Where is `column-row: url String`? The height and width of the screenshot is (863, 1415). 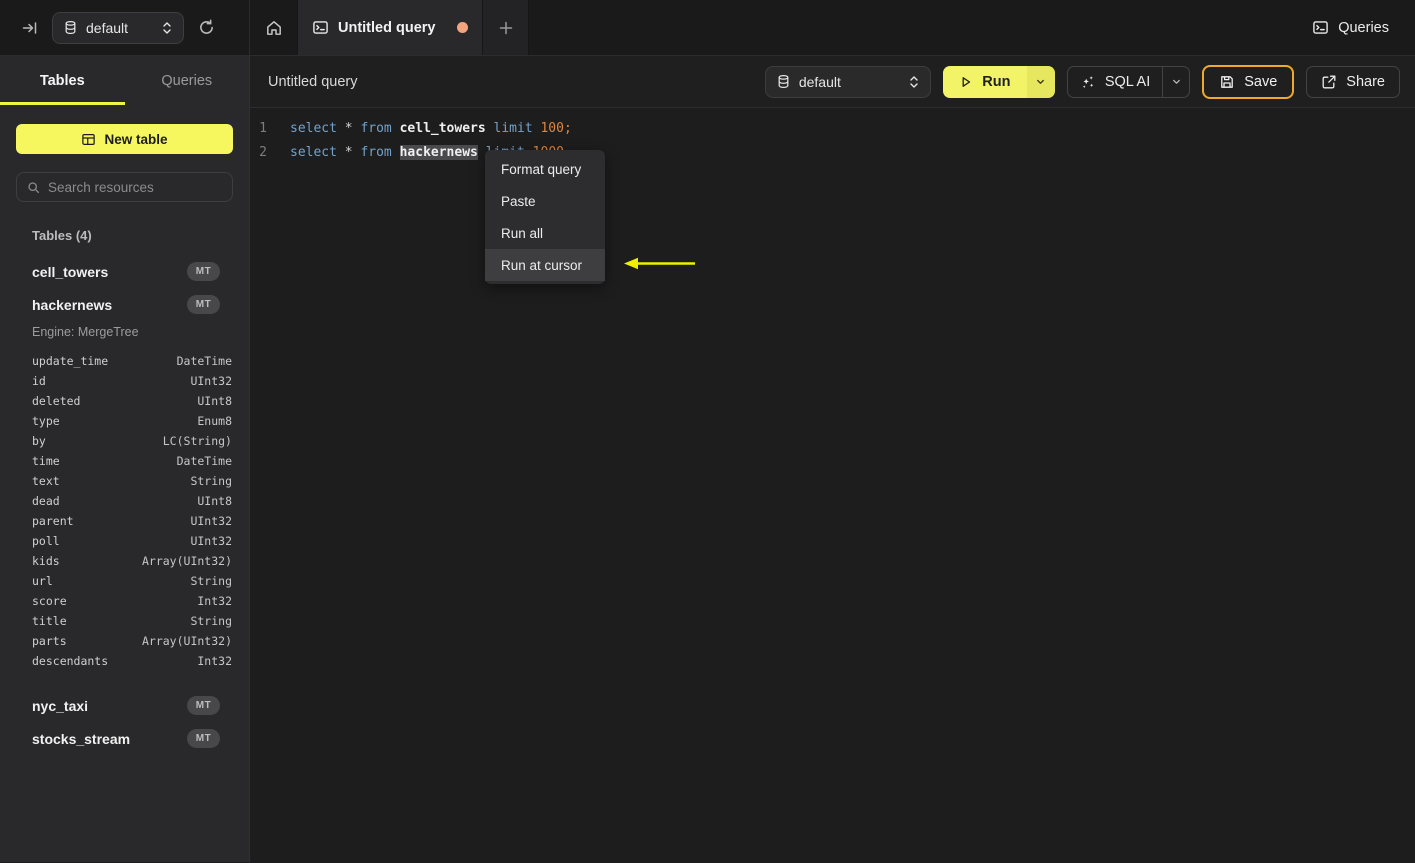 column-row: url String is located at coordinates (124, 581).